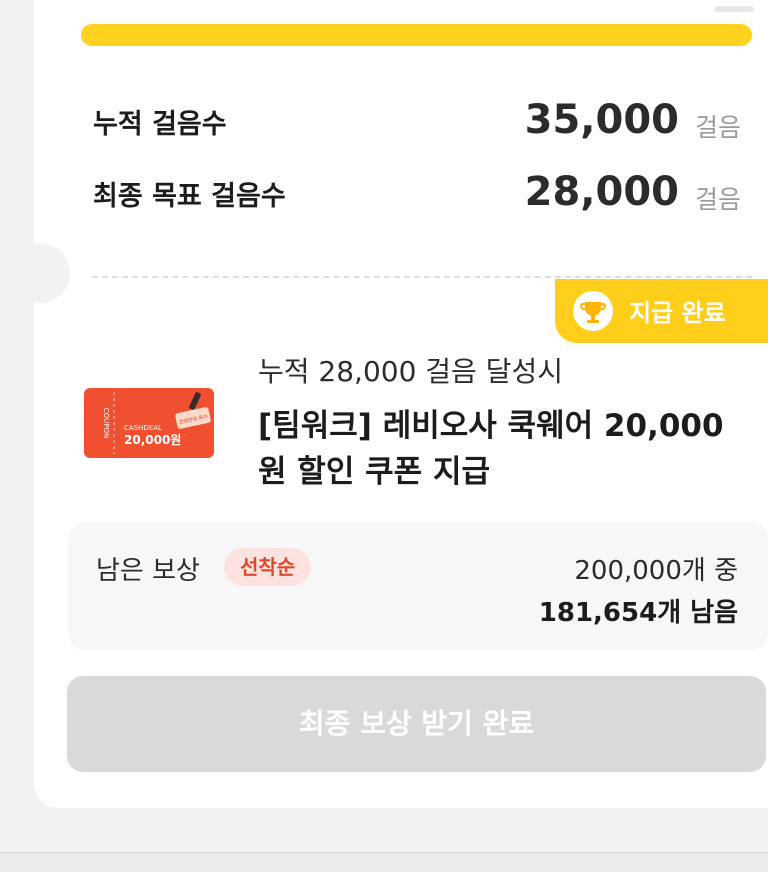 Image resolution: width=768 pixels, height=872 pixels. What do you see at coordinates (416, 724) in the screenshot?
I see `final-reward-complete-button: 최종 보상 받기 완료` at bounding box center [416, 724].